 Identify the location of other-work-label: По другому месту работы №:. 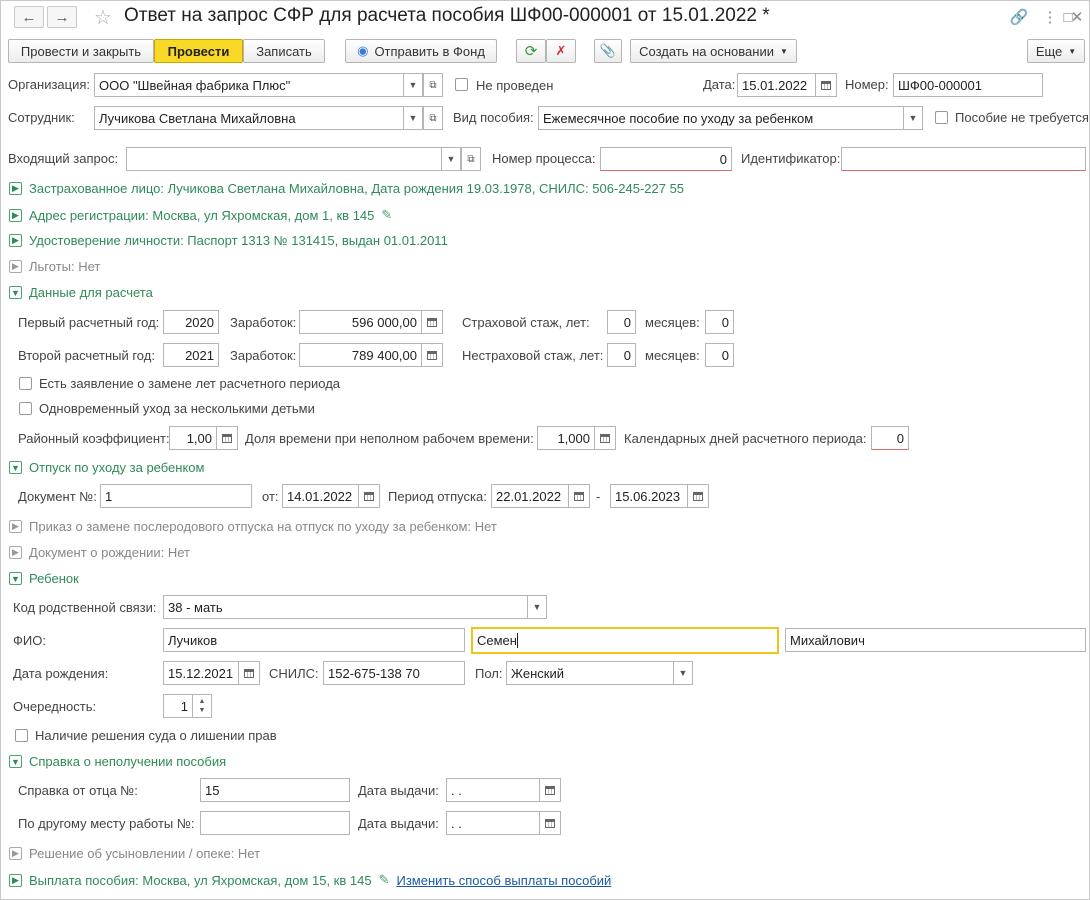
(106, 823).